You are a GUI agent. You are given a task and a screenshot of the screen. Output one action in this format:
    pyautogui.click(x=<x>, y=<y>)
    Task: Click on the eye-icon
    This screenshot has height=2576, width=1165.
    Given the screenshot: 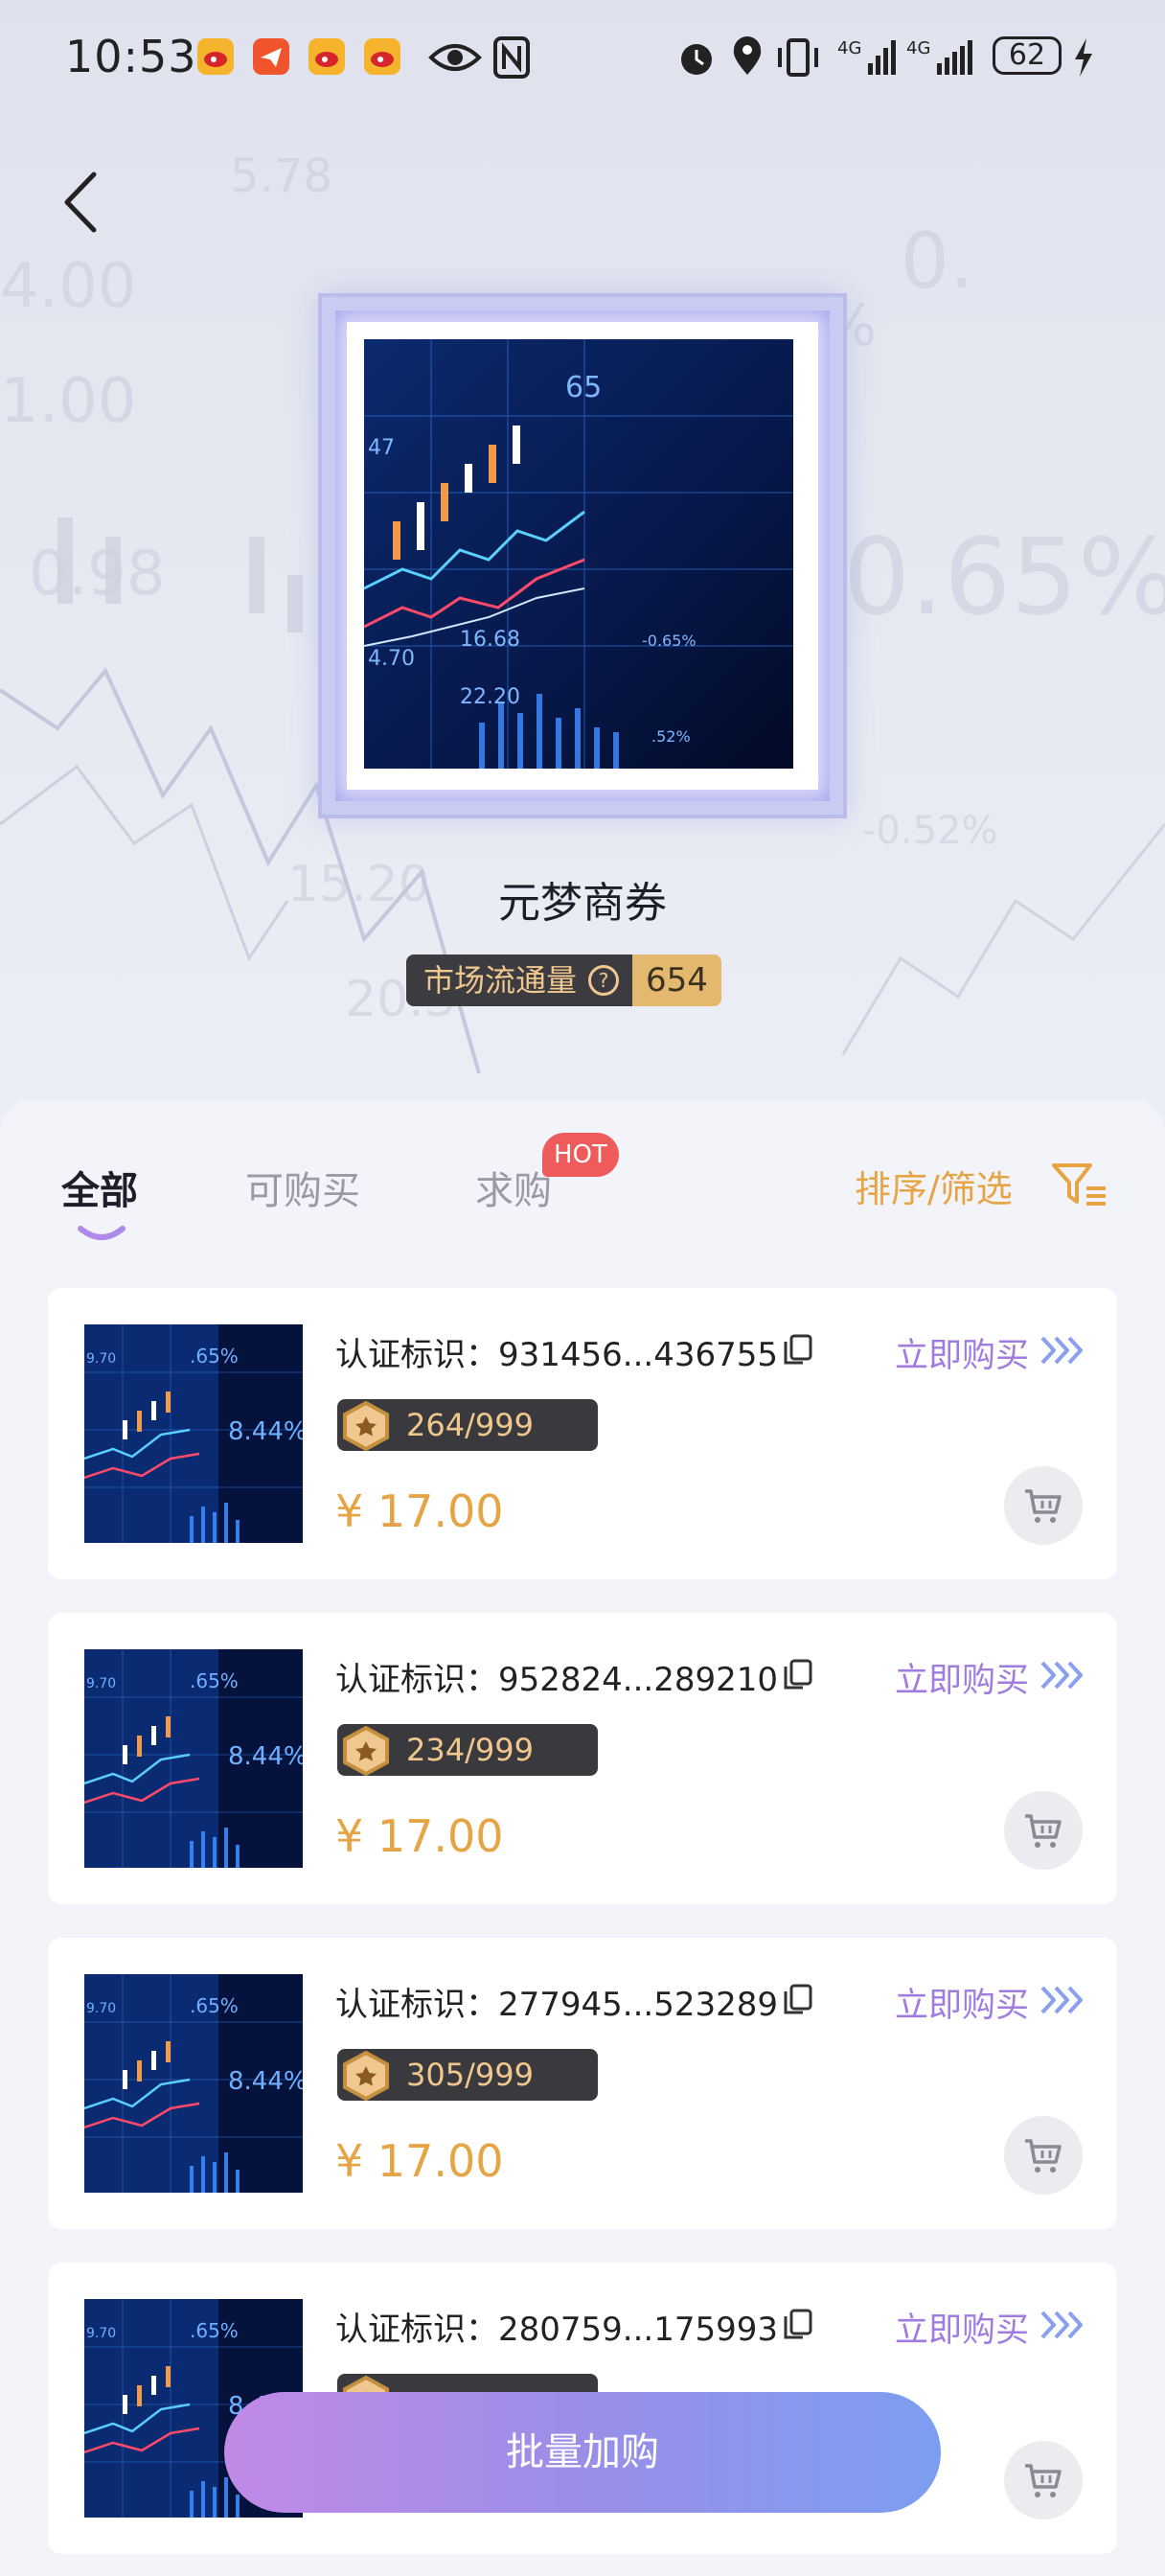 What is the action you would take?
    pyautogui.click(x=455, y=57)
    